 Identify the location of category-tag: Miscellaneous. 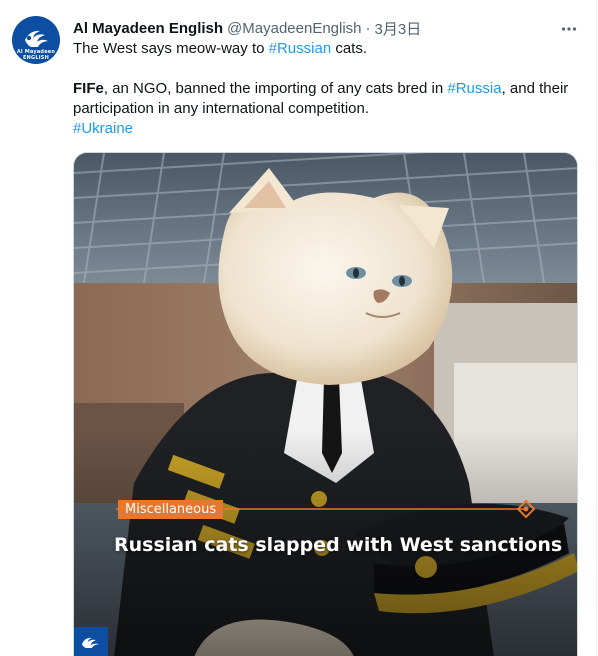
(171, 509).